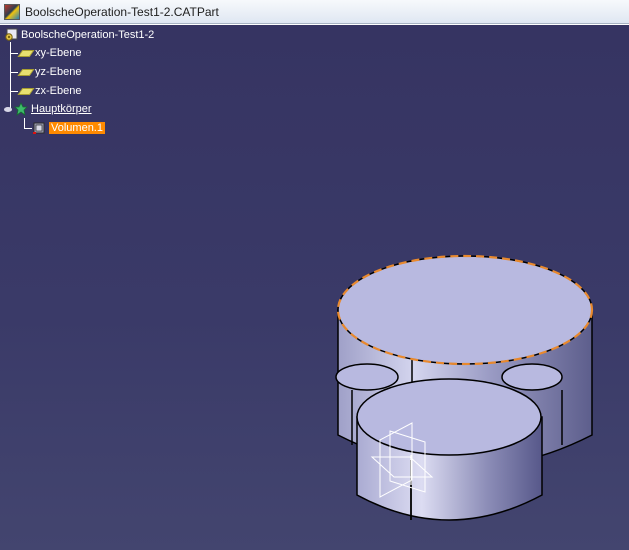  I want to click on catia-app-icon, so click(12, 11).